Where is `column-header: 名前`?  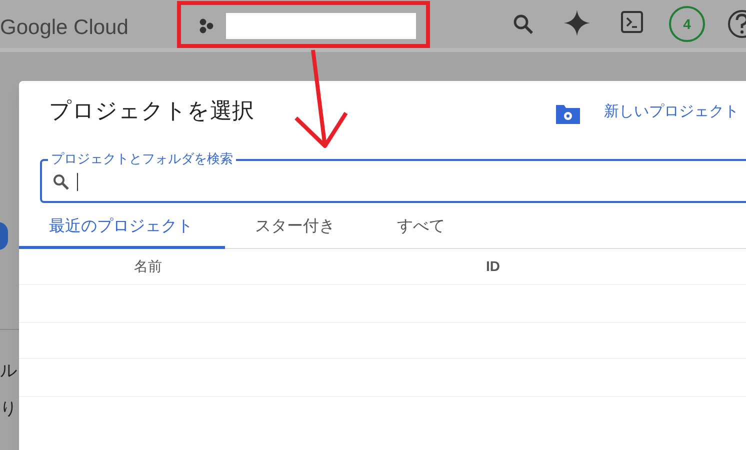
column-header: 名前 is located at coordinates (148, 266).